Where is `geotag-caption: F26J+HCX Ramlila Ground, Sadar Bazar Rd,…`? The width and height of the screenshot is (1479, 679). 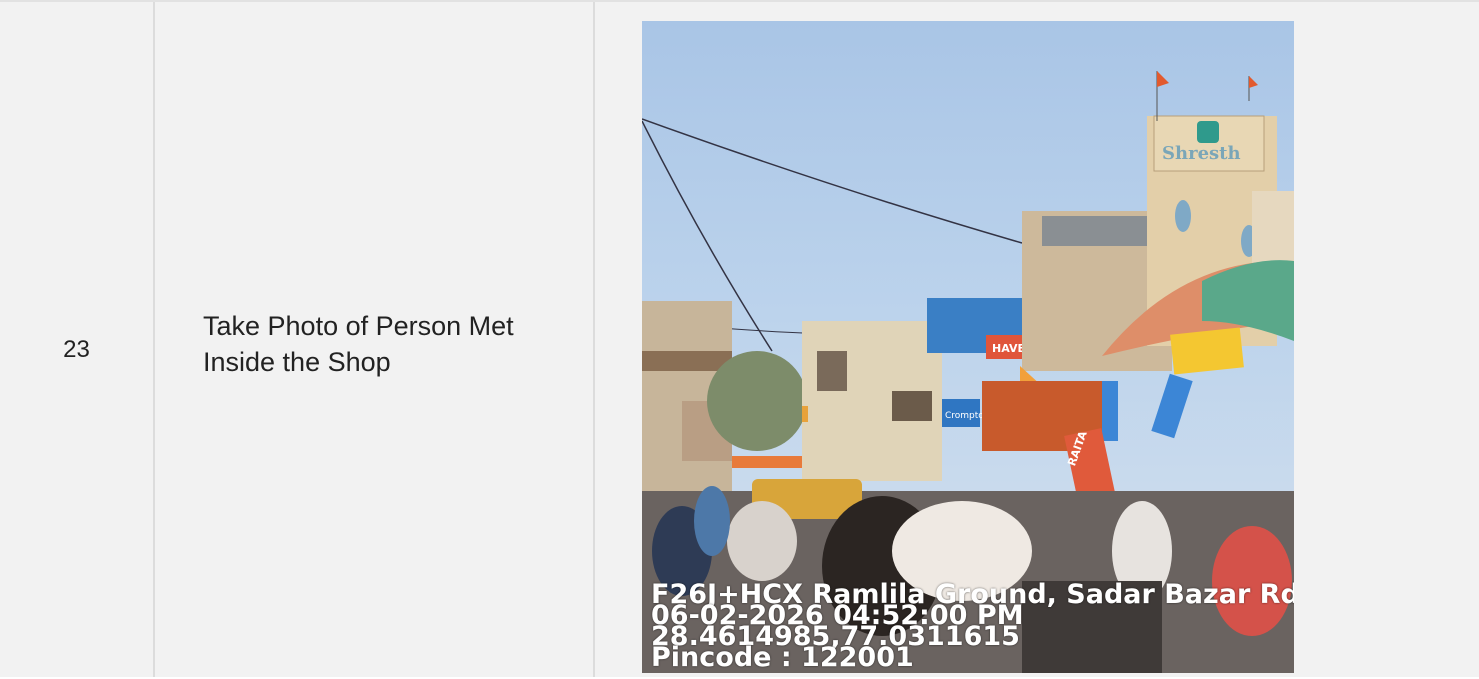
geotag-caption: F26J+HCX Ramlila Ground, Sadar Bazar Rd,… is located at coordinates (972, 627).